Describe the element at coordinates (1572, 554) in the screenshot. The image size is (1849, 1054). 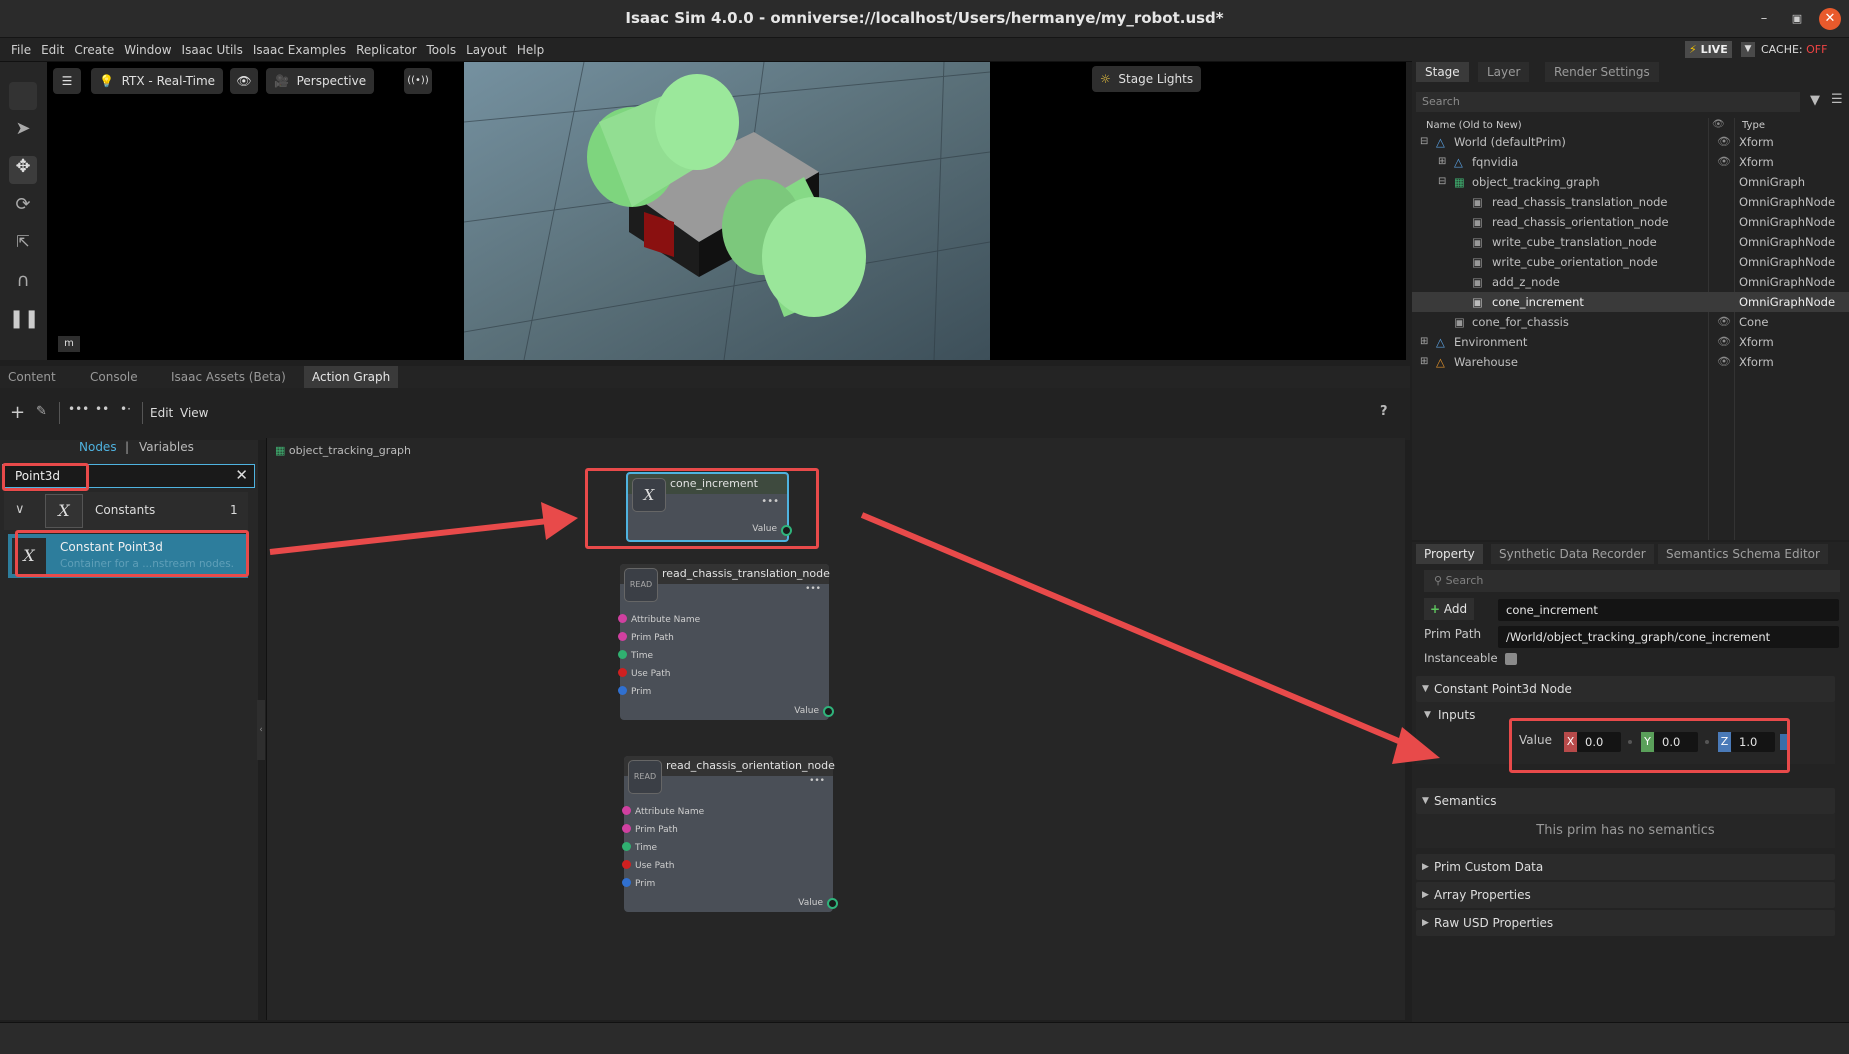
I see `tab-synthetic-data-recorder: Synthetic Data Recorder` at that location.